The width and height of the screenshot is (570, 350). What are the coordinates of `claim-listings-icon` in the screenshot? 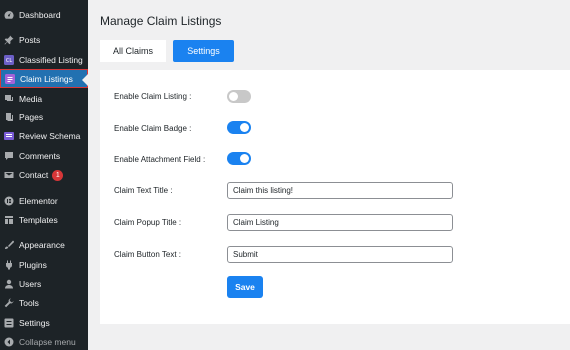 It's located at (10, 78).